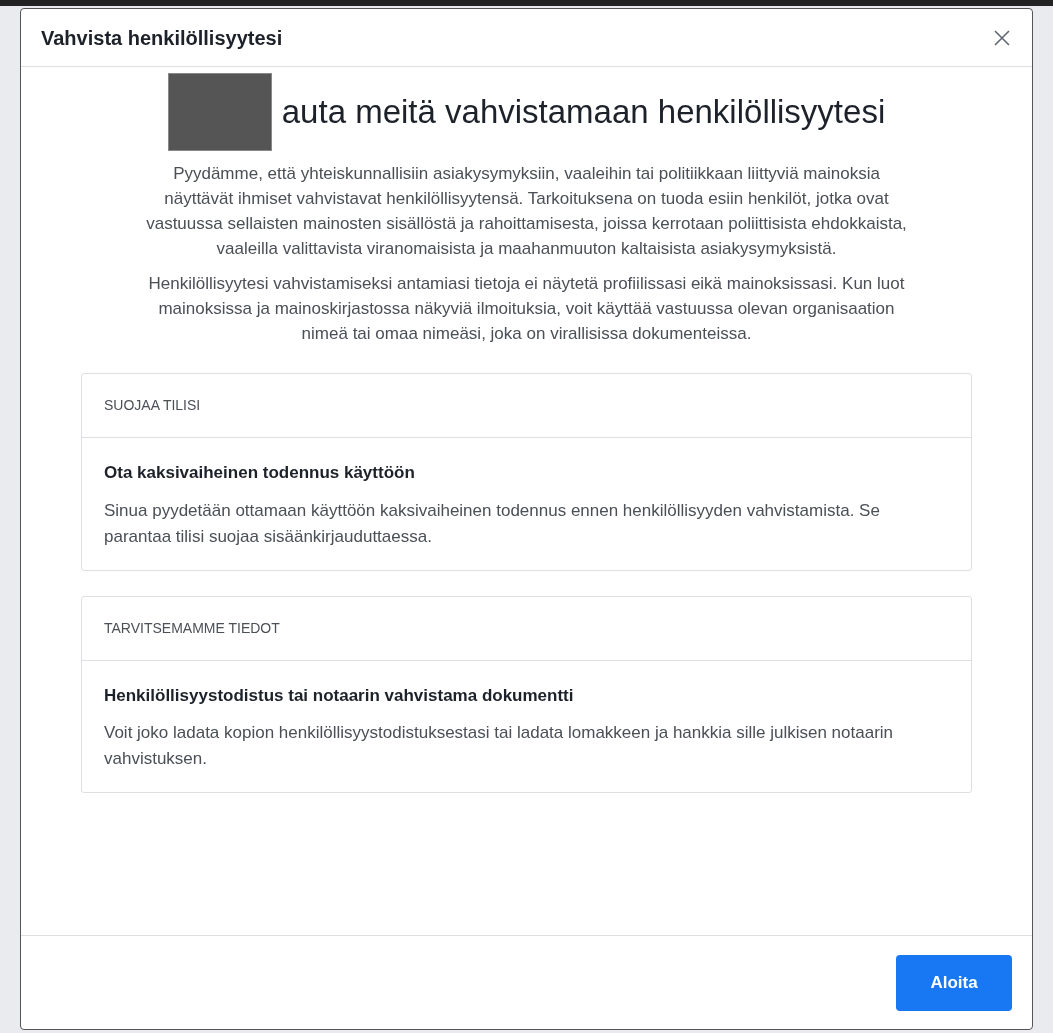  What do you see at coordinates (499, 746) in the screenshot?
I see `card-text: Voit joko ladata kopion henkilöllisyystodistuksestasi tai ladata lomakkeen ja hankkia sille julkisen notaarin vahvistuksen.` at bounding box center [499, 746].